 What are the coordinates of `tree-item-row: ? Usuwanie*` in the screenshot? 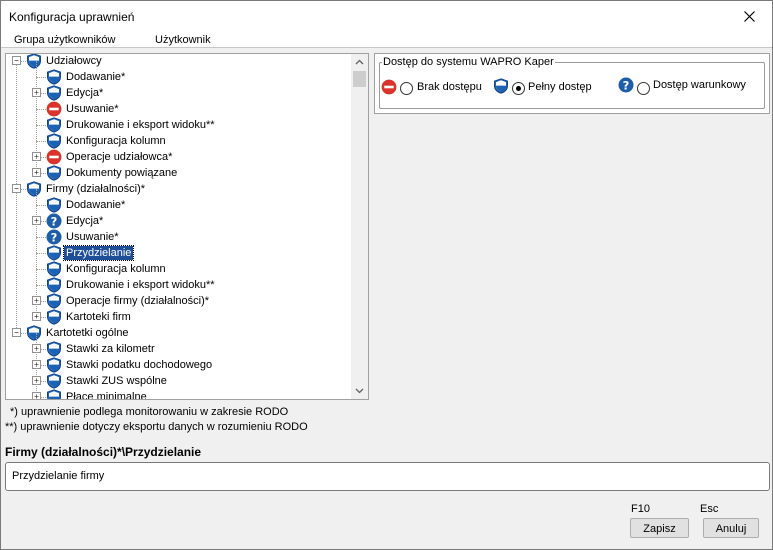 It's located at (178, 233).